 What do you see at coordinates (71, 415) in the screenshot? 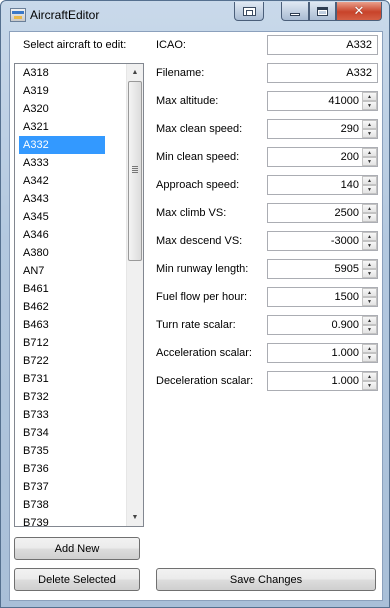
I see `list-item: B733` at bounding box center [71, 415].